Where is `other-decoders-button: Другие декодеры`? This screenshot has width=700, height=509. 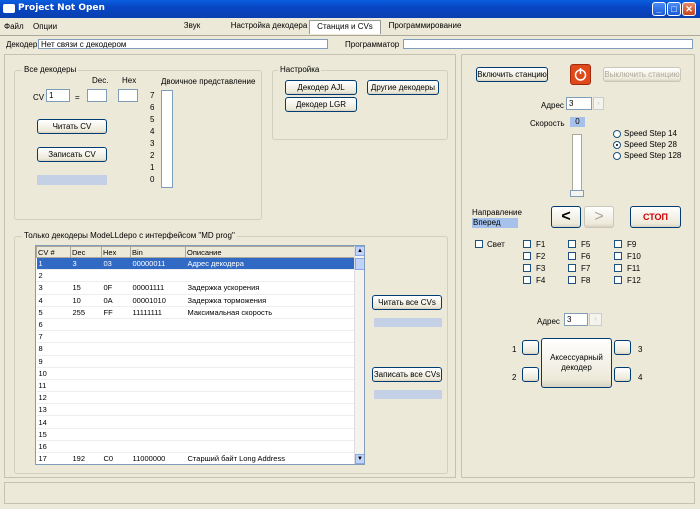 other-decoders-button: Другие декодеры is located at coordinates (403, 87).